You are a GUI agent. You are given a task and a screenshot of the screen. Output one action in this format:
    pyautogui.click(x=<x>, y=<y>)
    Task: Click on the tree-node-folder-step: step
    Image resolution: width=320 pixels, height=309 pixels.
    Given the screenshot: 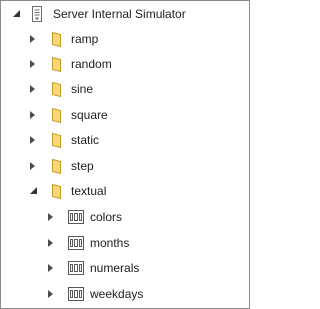 What is the action you would take?
    pyautogui.click(x=125, y=166)
    